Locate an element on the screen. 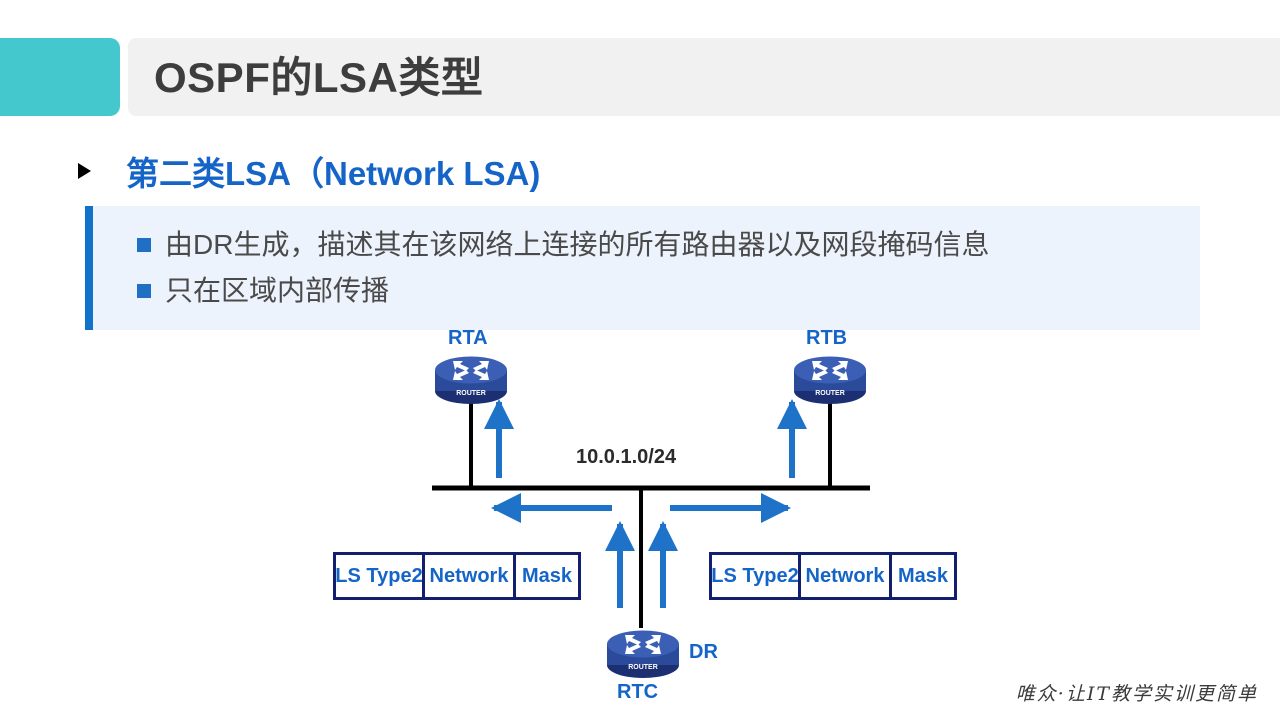  page-title: OSPF的LSA类型 is located at coordinates (319, 77).